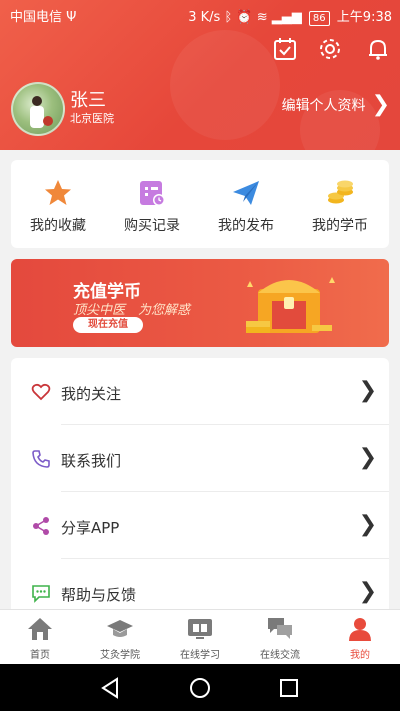  I want to click on home-circle-icon, so click(200, 688).